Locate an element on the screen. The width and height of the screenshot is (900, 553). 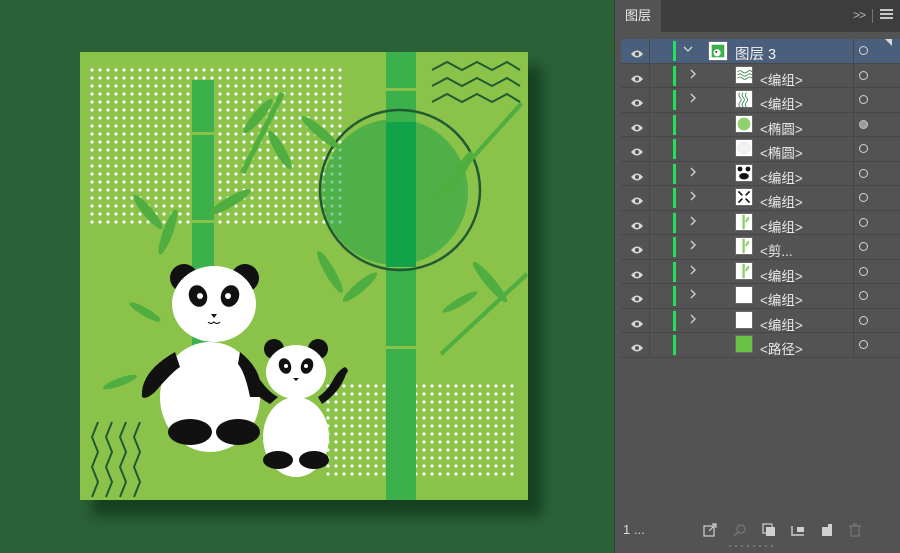
layer-row-top: 图层 3 is located at coordinates (760, 51).